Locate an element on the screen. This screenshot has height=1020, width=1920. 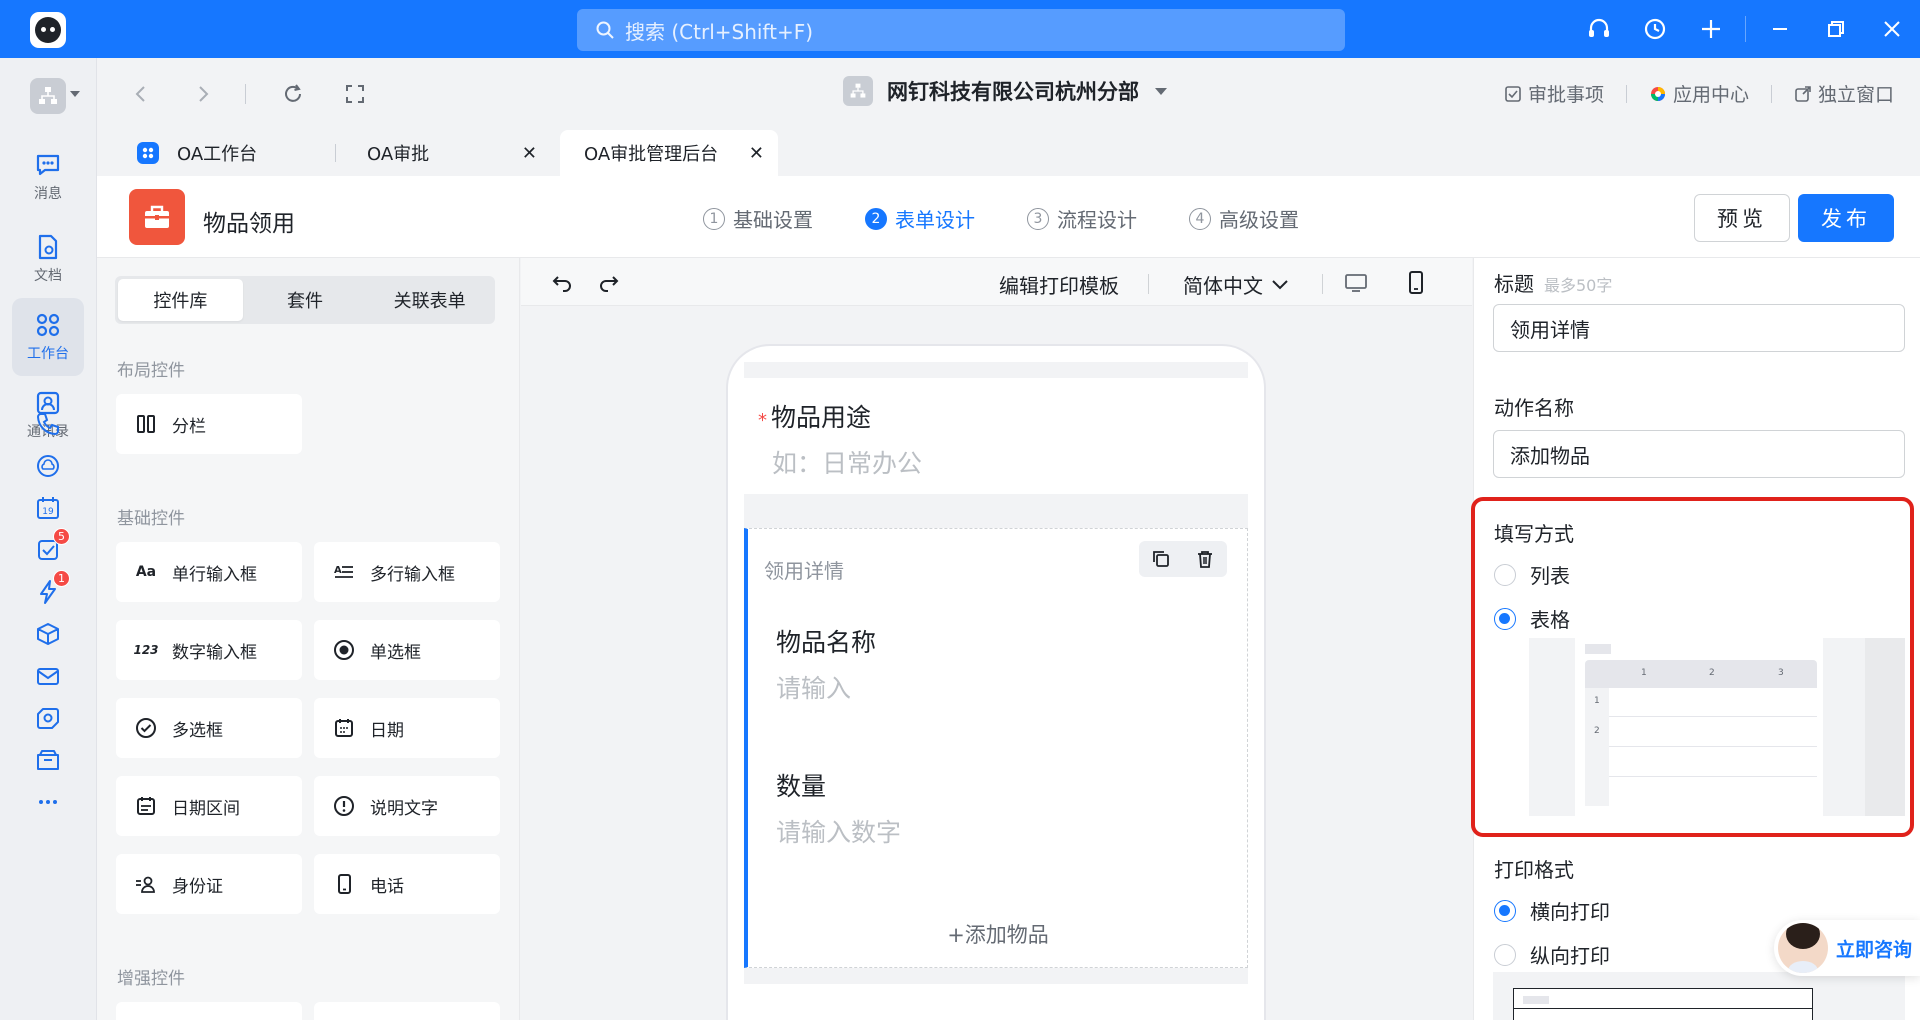
widget-description-text: 说明文字 is located at coordinates (407, 806).